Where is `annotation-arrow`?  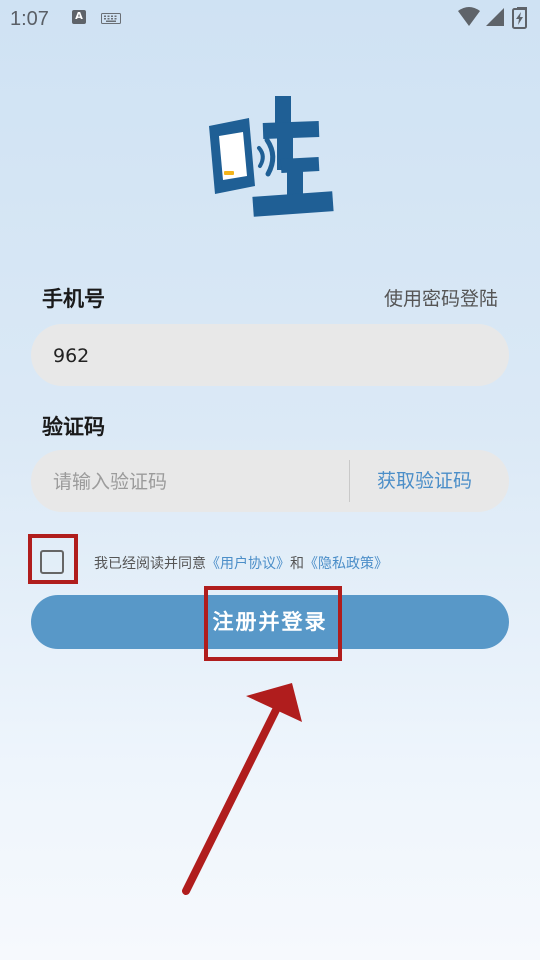
annotation-arrow is located at coordinates (242, 789).